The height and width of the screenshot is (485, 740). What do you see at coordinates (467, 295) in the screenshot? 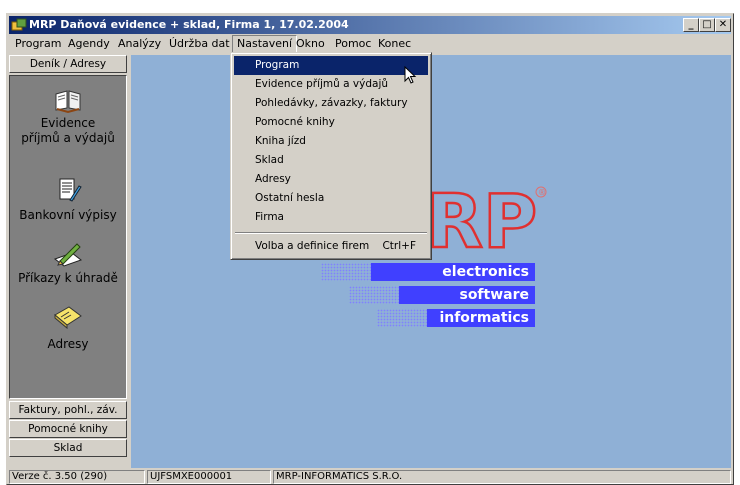
I see `logo-software: software` at bounding box center [467, 295].